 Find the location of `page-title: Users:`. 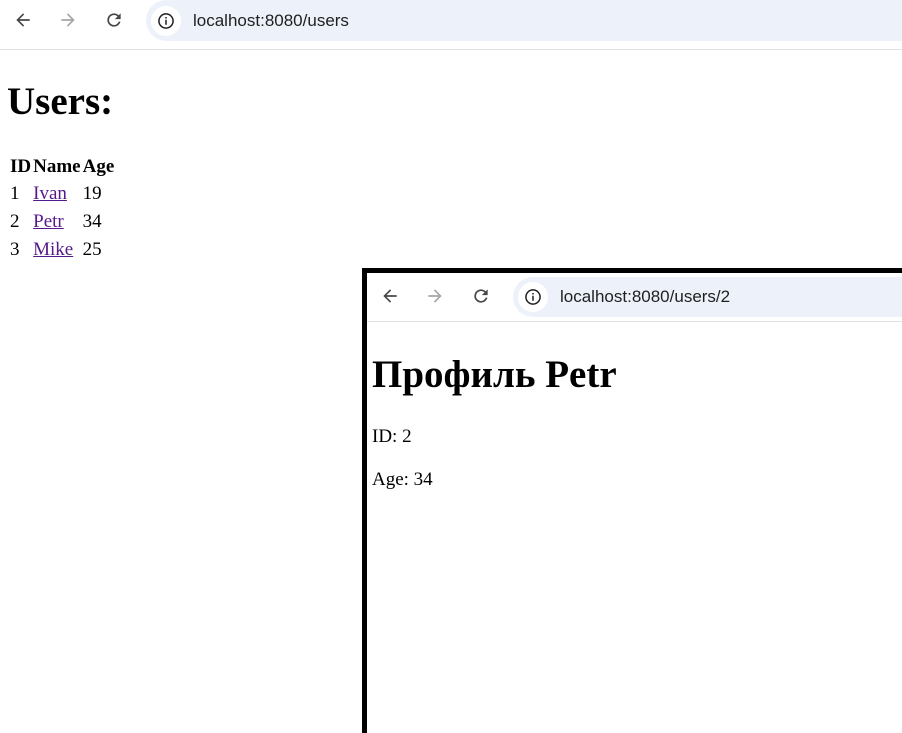

page-title: Users: is located at coordinates (60, 101).